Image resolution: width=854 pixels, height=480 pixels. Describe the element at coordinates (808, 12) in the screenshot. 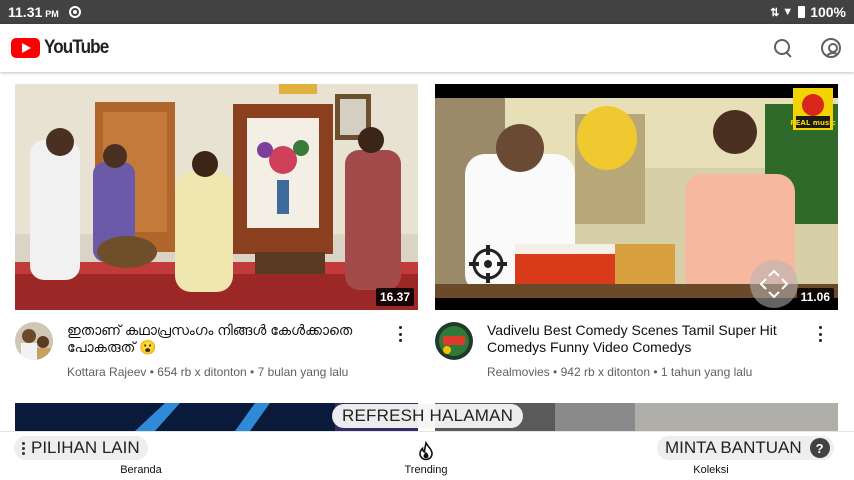

I see `status-right: ⇅ ▼ 100%` at that location.